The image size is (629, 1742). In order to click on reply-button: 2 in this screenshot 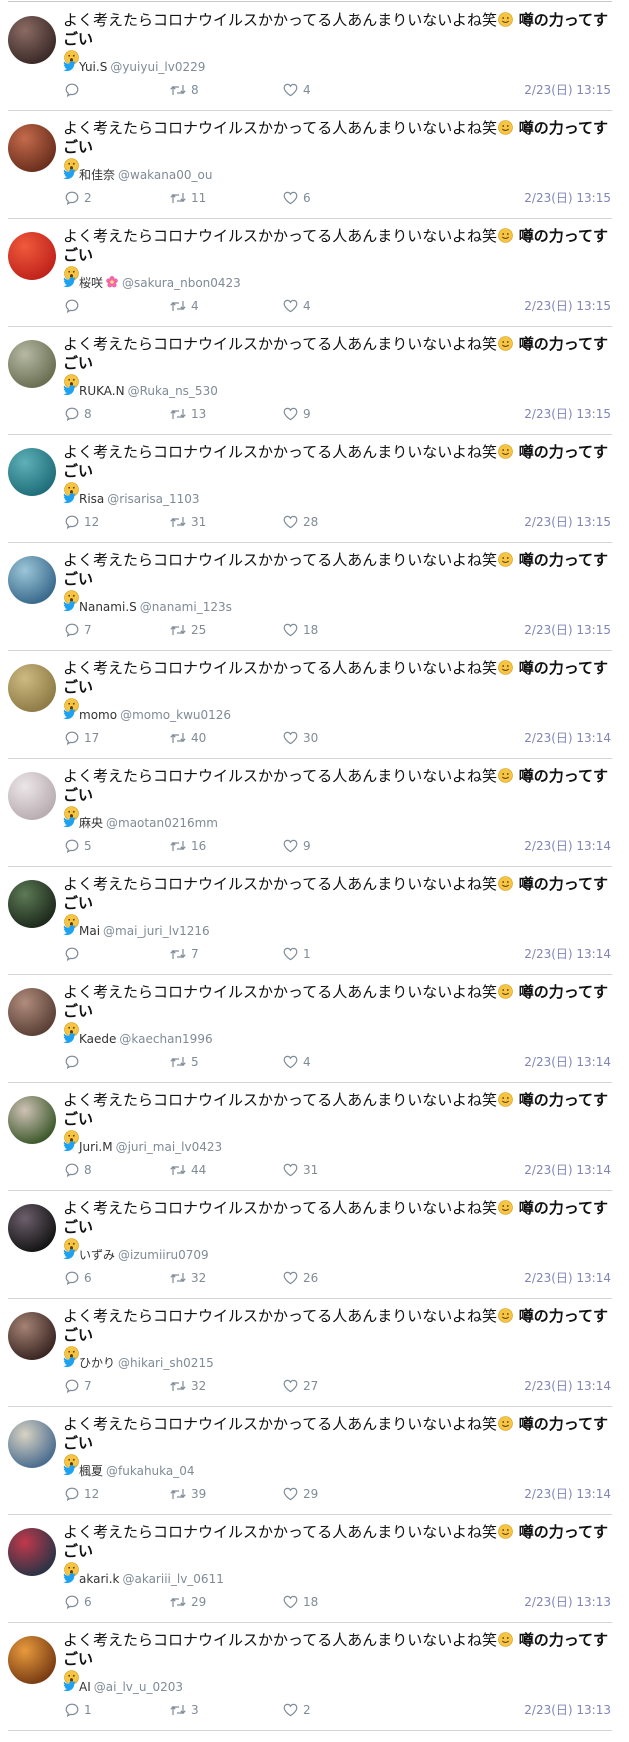, I will do `click(78, 198)`.